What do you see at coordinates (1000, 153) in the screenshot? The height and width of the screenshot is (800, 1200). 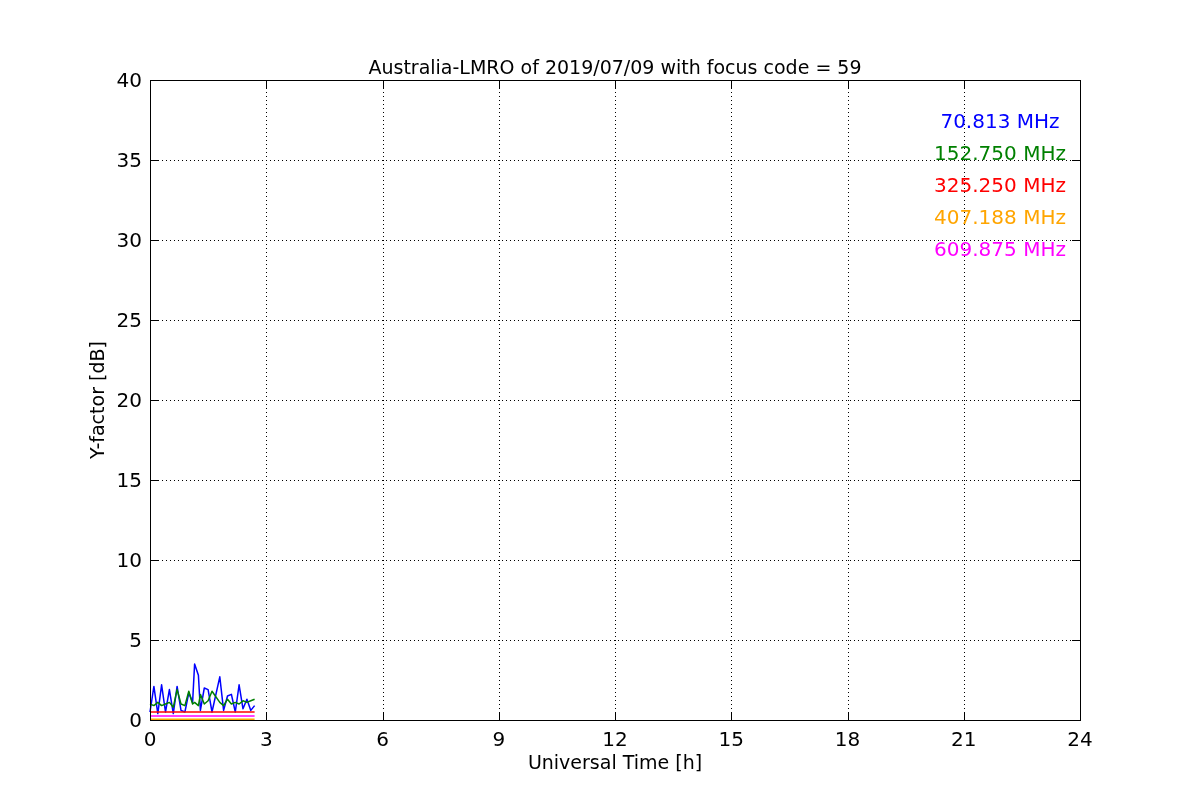 I see `legend-label: 152.750 MHz` at bounding box center [1000, 153].